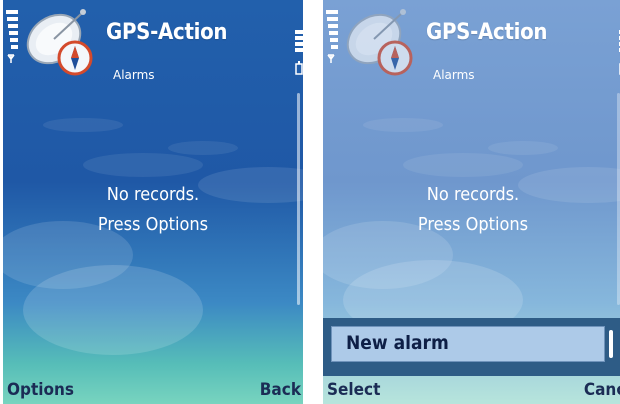 This screenshot has width=620, height=404. I want to click on battery-icon, so click(299, 52).